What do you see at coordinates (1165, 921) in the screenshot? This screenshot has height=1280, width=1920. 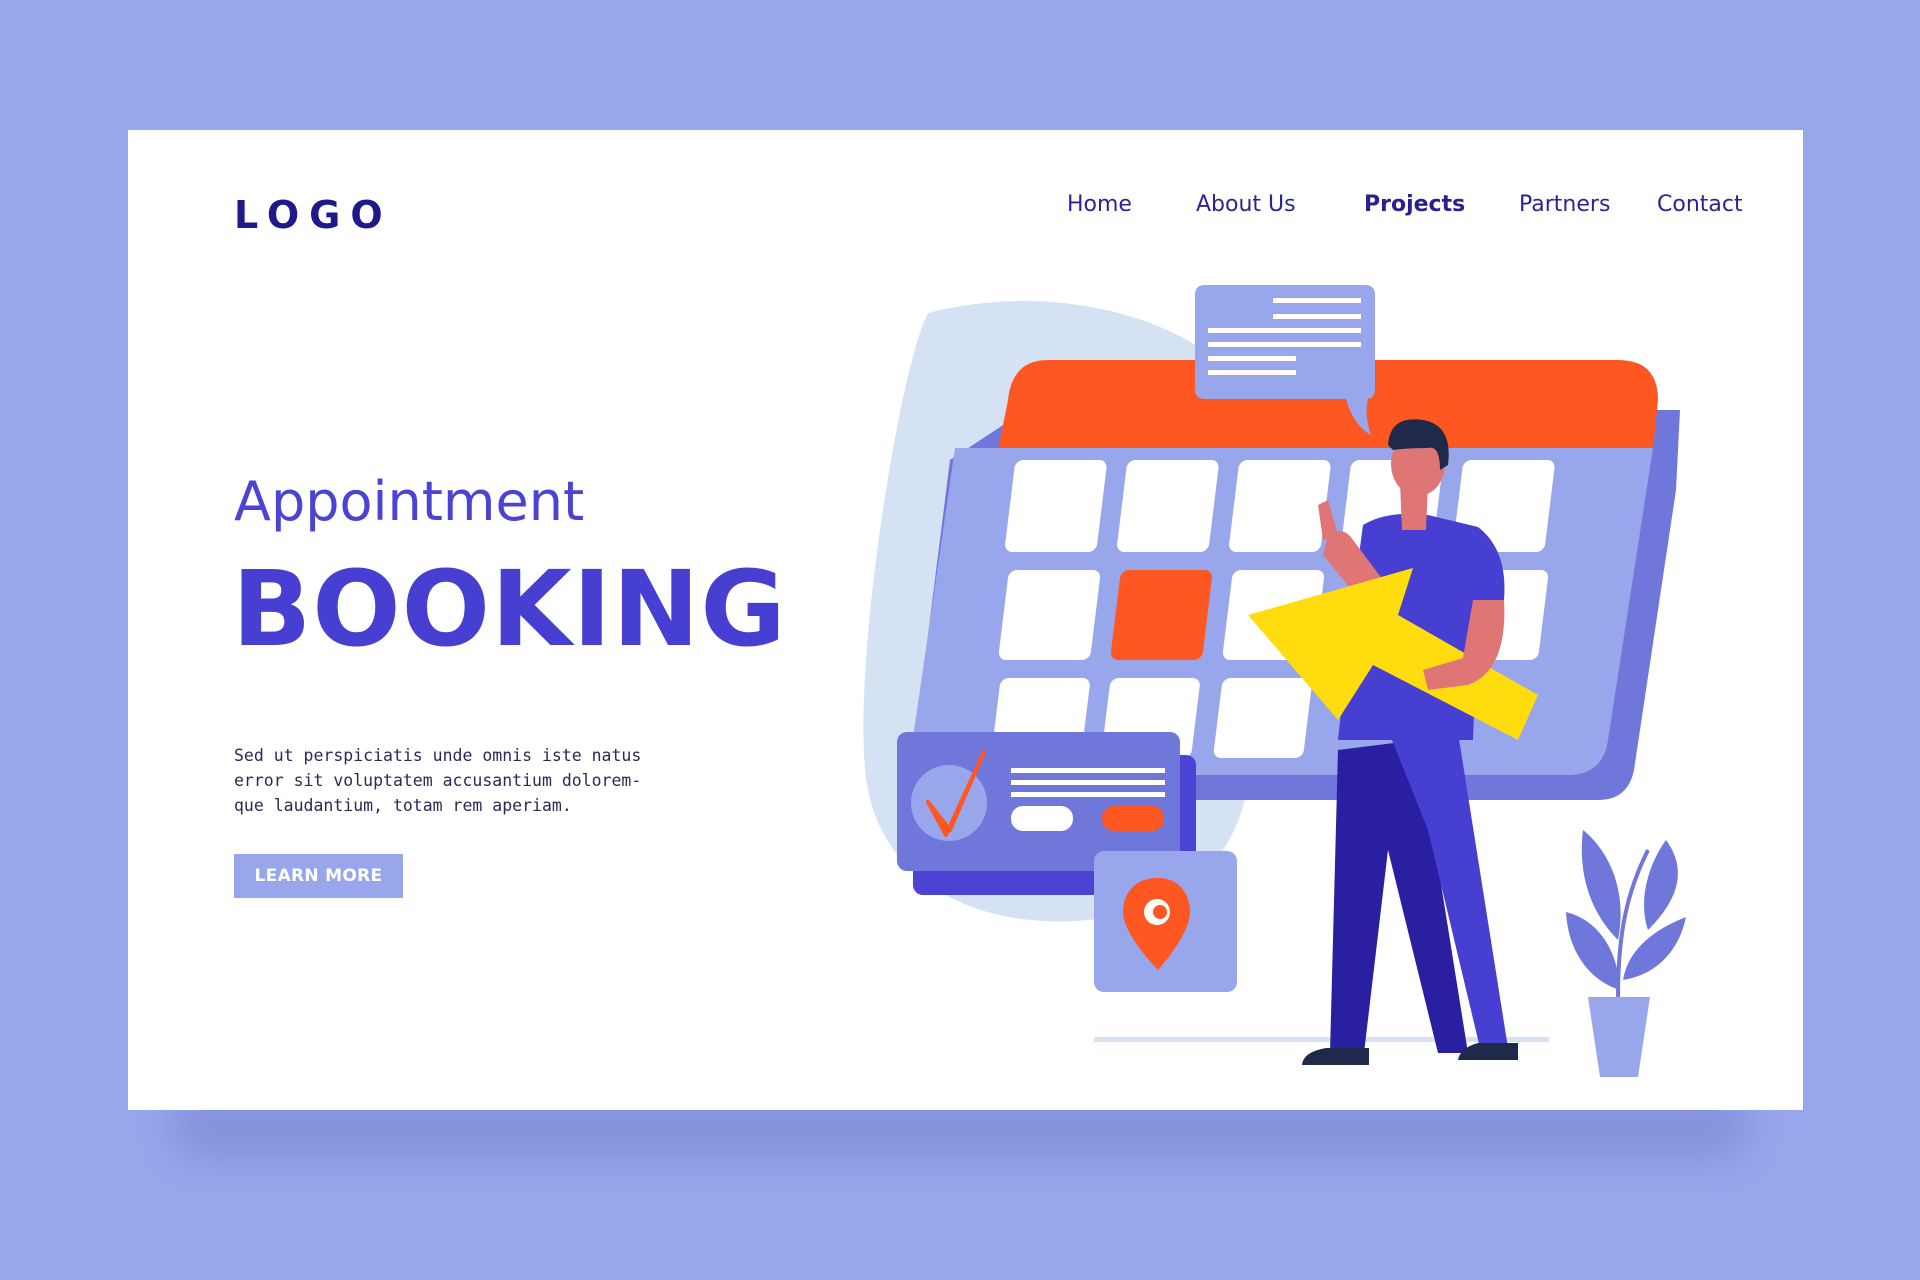 I see `location-card` at bounding box center [1165, 921].